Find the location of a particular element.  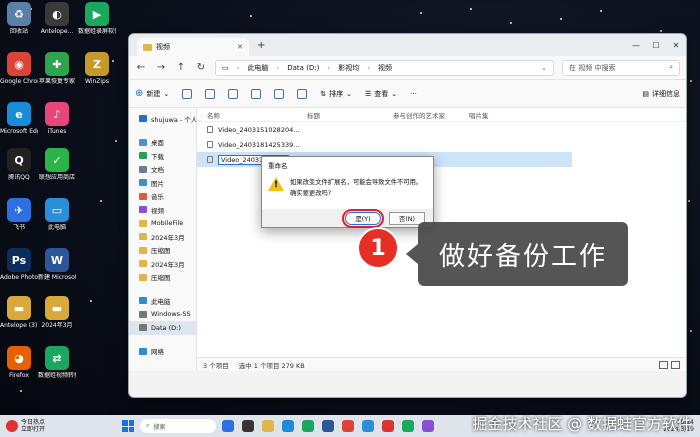

yes-button: 是(Y) is located at coordinates (363, 218).